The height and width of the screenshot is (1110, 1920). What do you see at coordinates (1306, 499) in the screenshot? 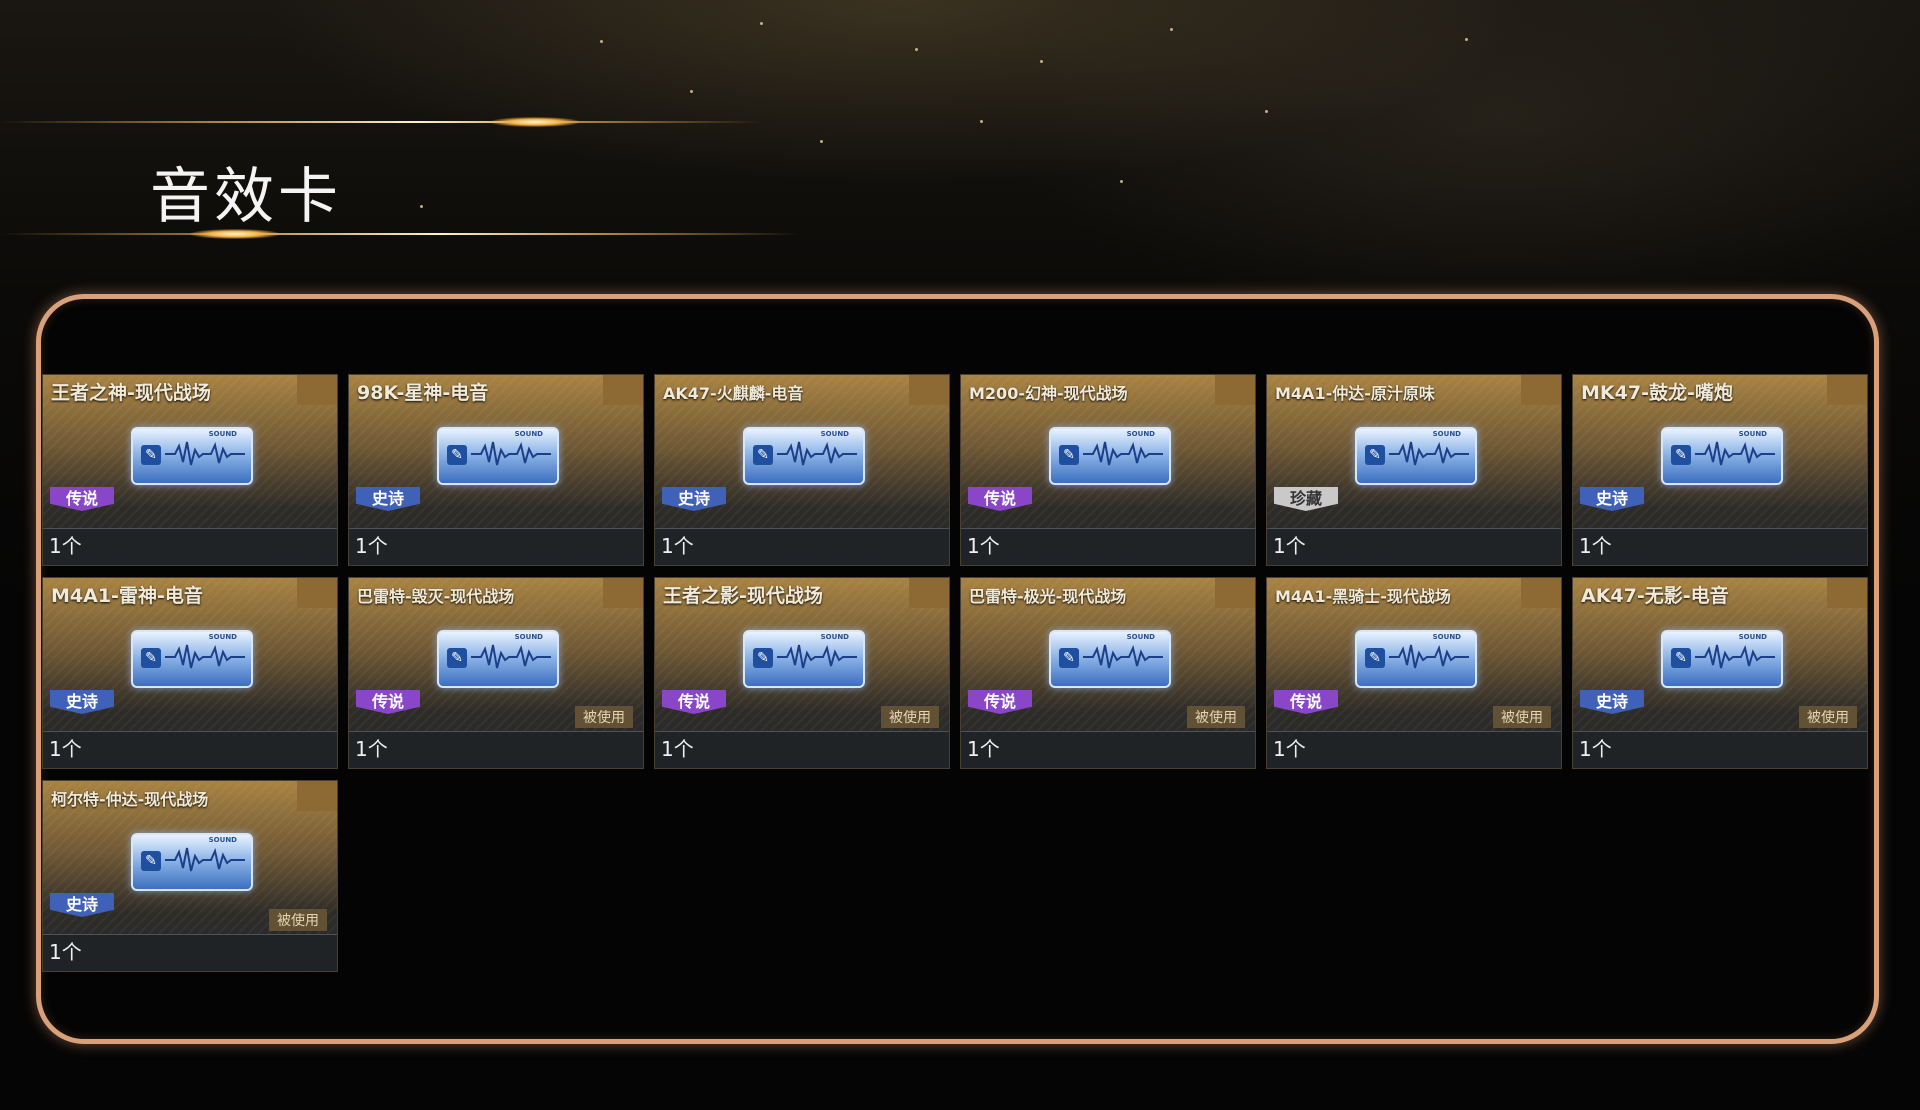
I see `rarity-badge: 珍藏` at bounding box center [1306, 499].